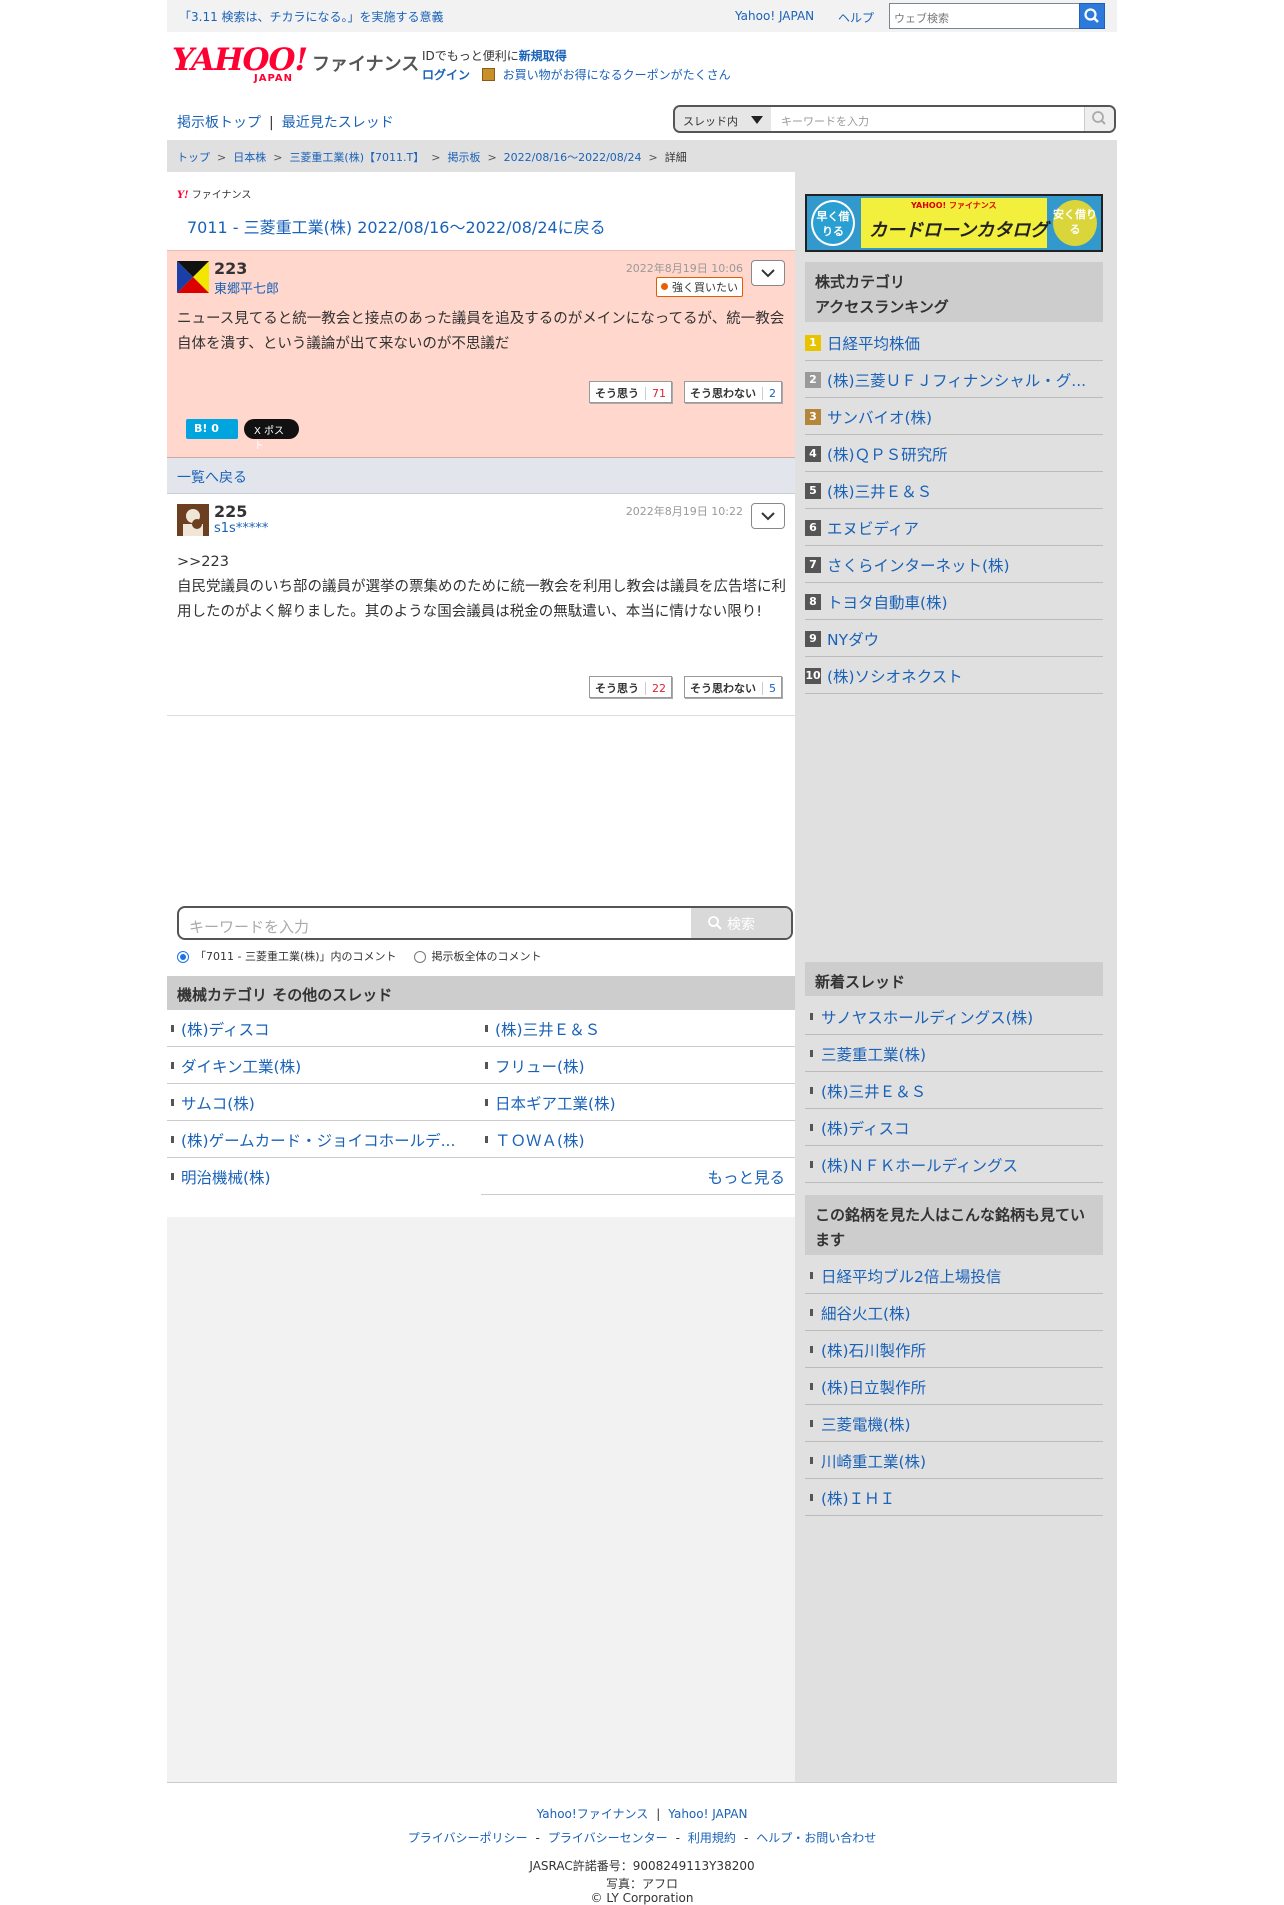 The image size is (1284, 1905). I want to click on other-thread-link: ダイキン工業(株), so click(324, 1065).